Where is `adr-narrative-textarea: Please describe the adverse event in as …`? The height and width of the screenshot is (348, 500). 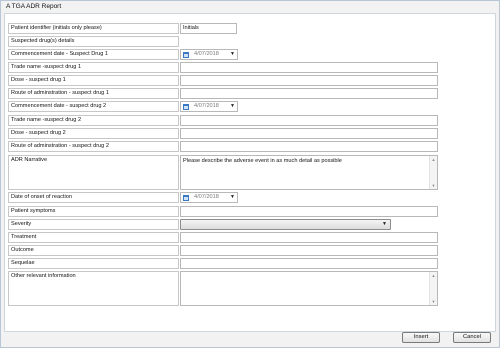
adr-narrative-textarea: Please describe the adverse event in as … is located at coordinates (309, 172).